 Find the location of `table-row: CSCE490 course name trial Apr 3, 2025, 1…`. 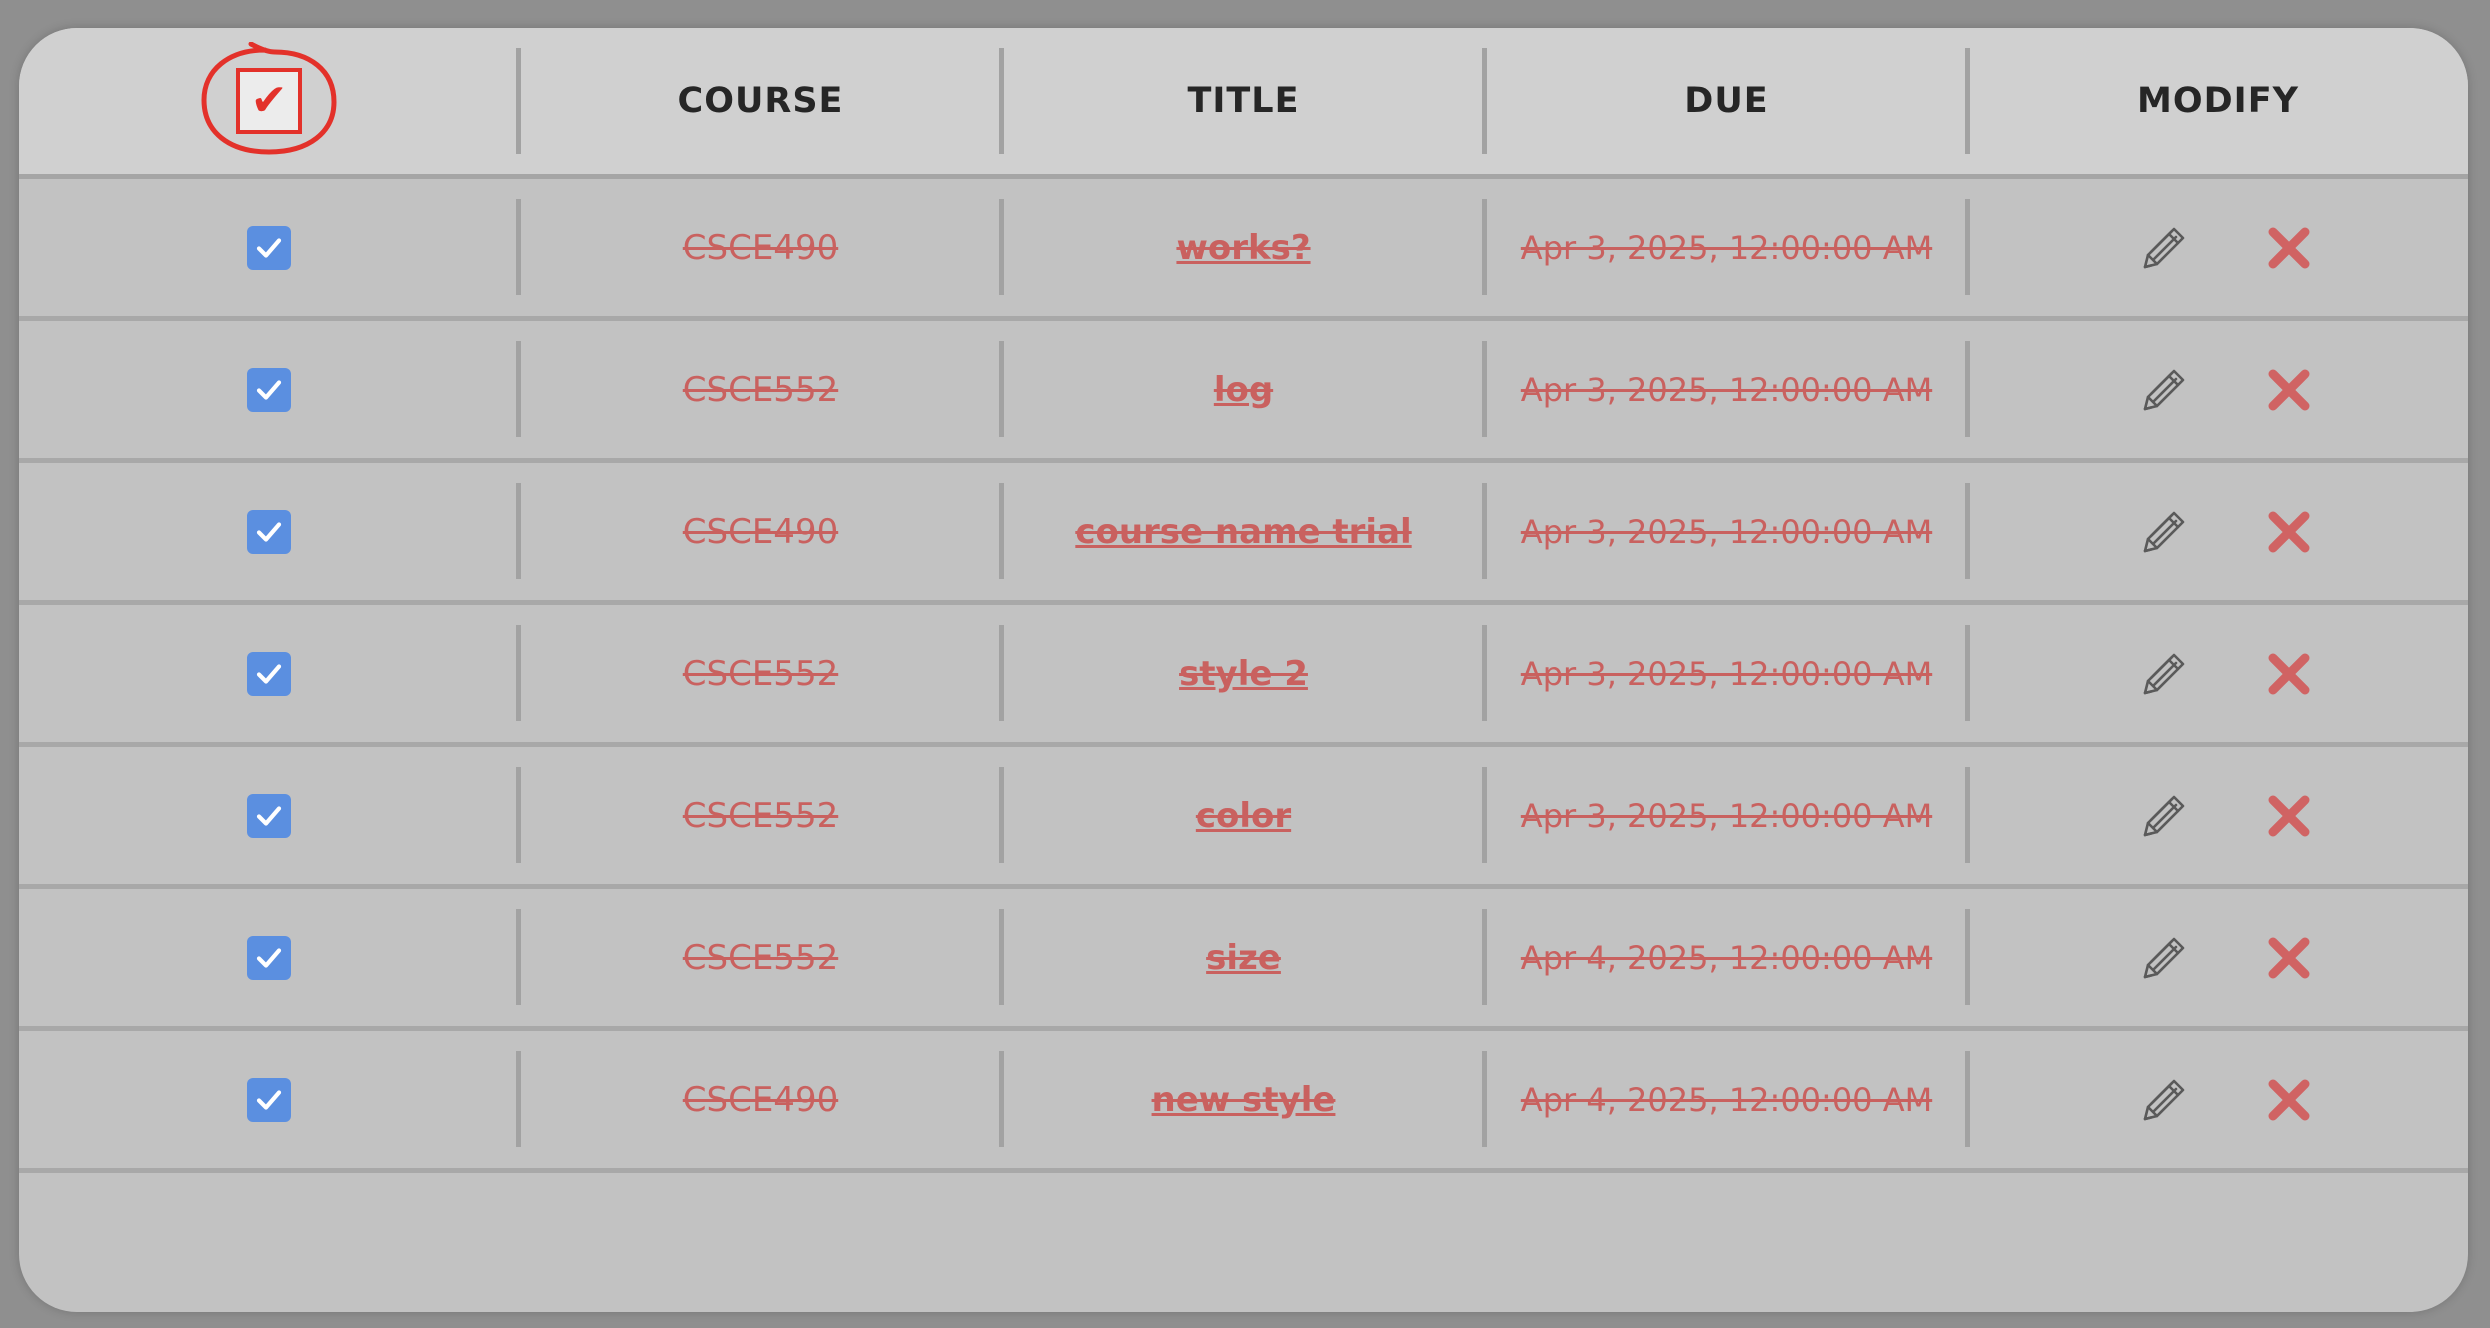

table-row: CSCE490 course name trial Apr 3, 2025, 1… is located at coordinates (1243, 534).